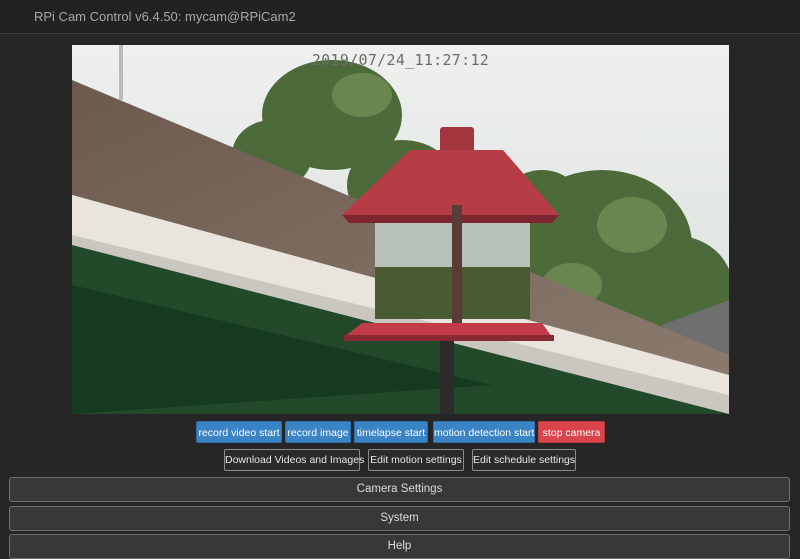 The image size is (800, 559). I want to click on help-panel: Help, so click(399, 546).